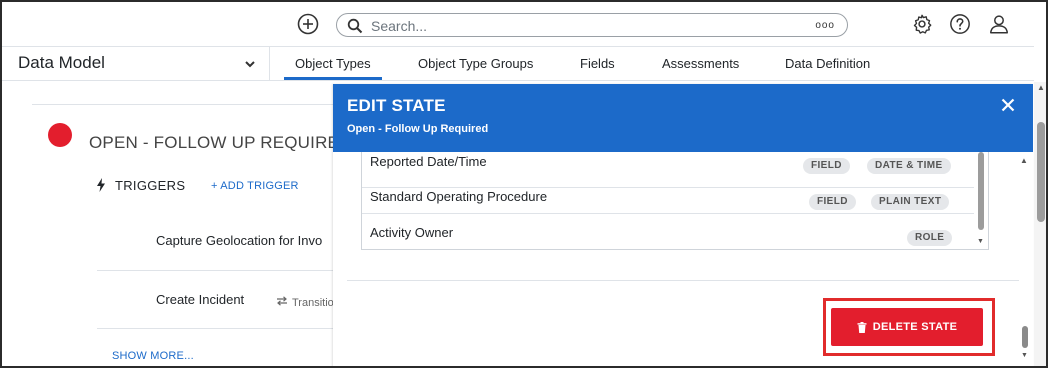 The width and height of the screenshot is (1048, 368). Describe the element at coordinates (459, 196) in the screenshot. I see `field-name: Standard Operating Procedure` at that location.